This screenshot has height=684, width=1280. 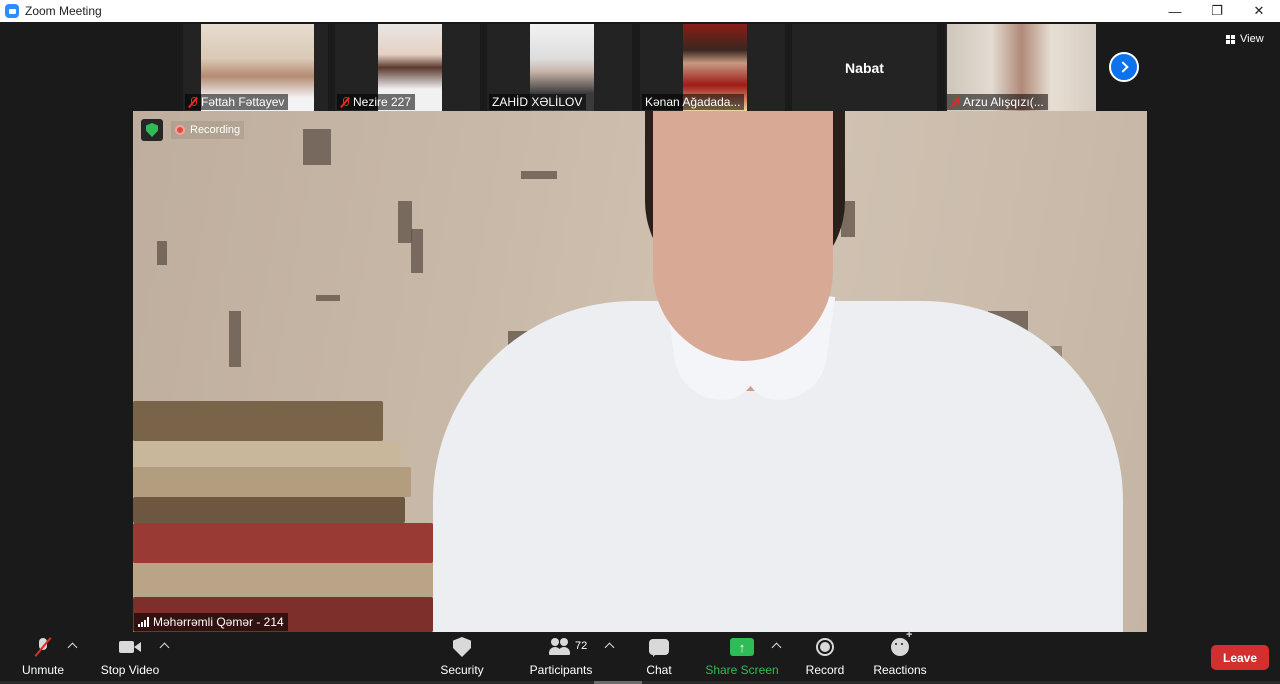 What do you see at coordinates (825, 647) in the screenshot?
I see `record-icon` at bounding box center [825, 647].